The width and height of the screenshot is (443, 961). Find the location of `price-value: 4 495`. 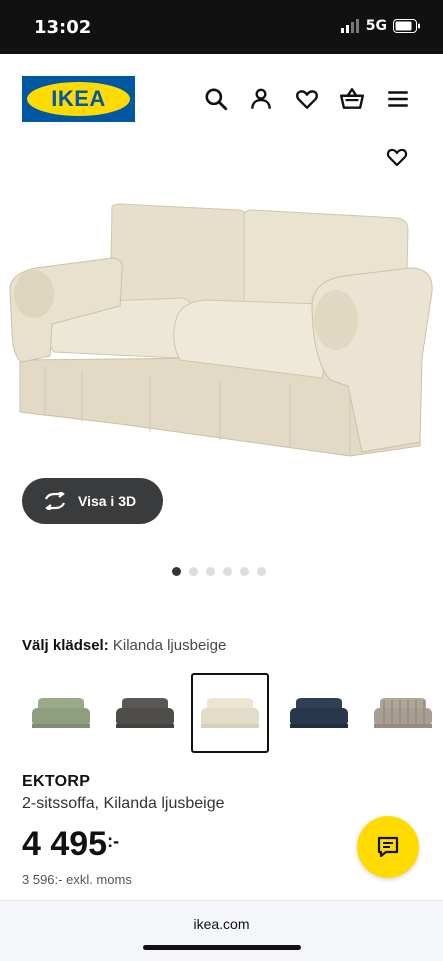

price-value: 4 495 is located at coordinates (65, 844).